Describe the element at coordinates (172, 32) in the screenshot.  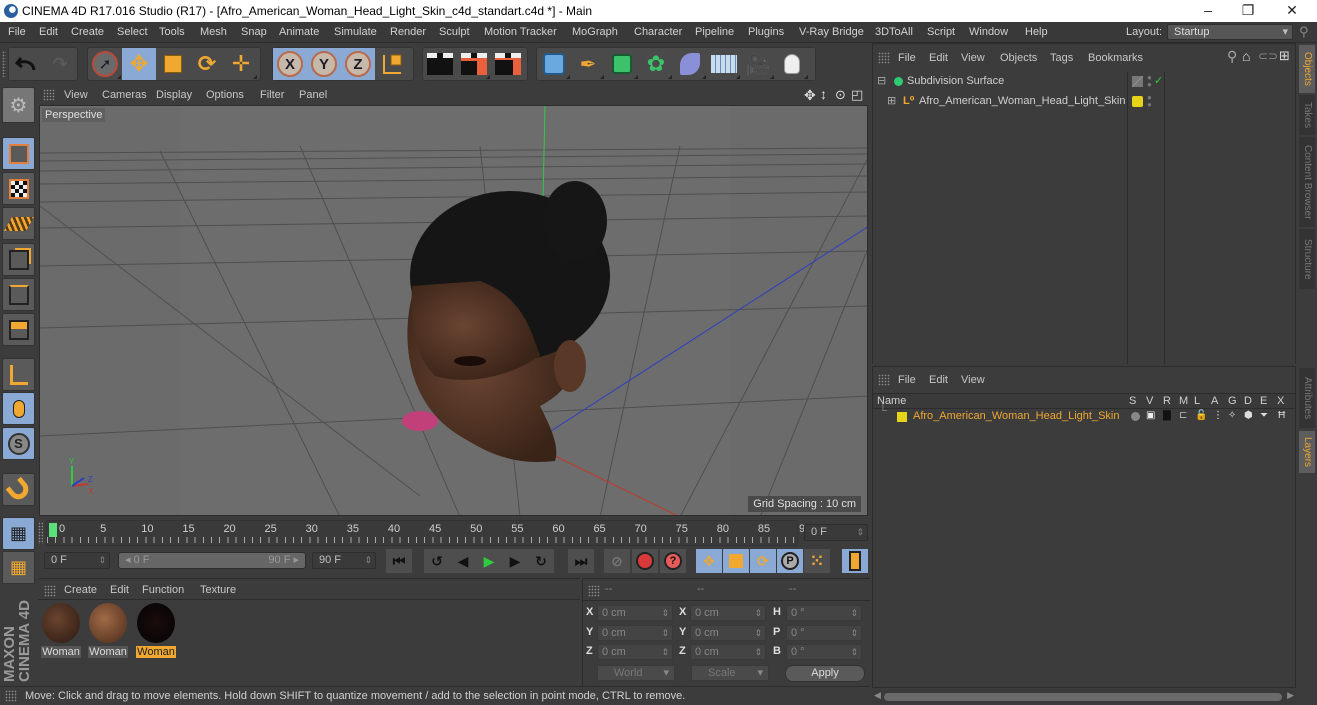
I see `menu-tools: Tools` at that location.